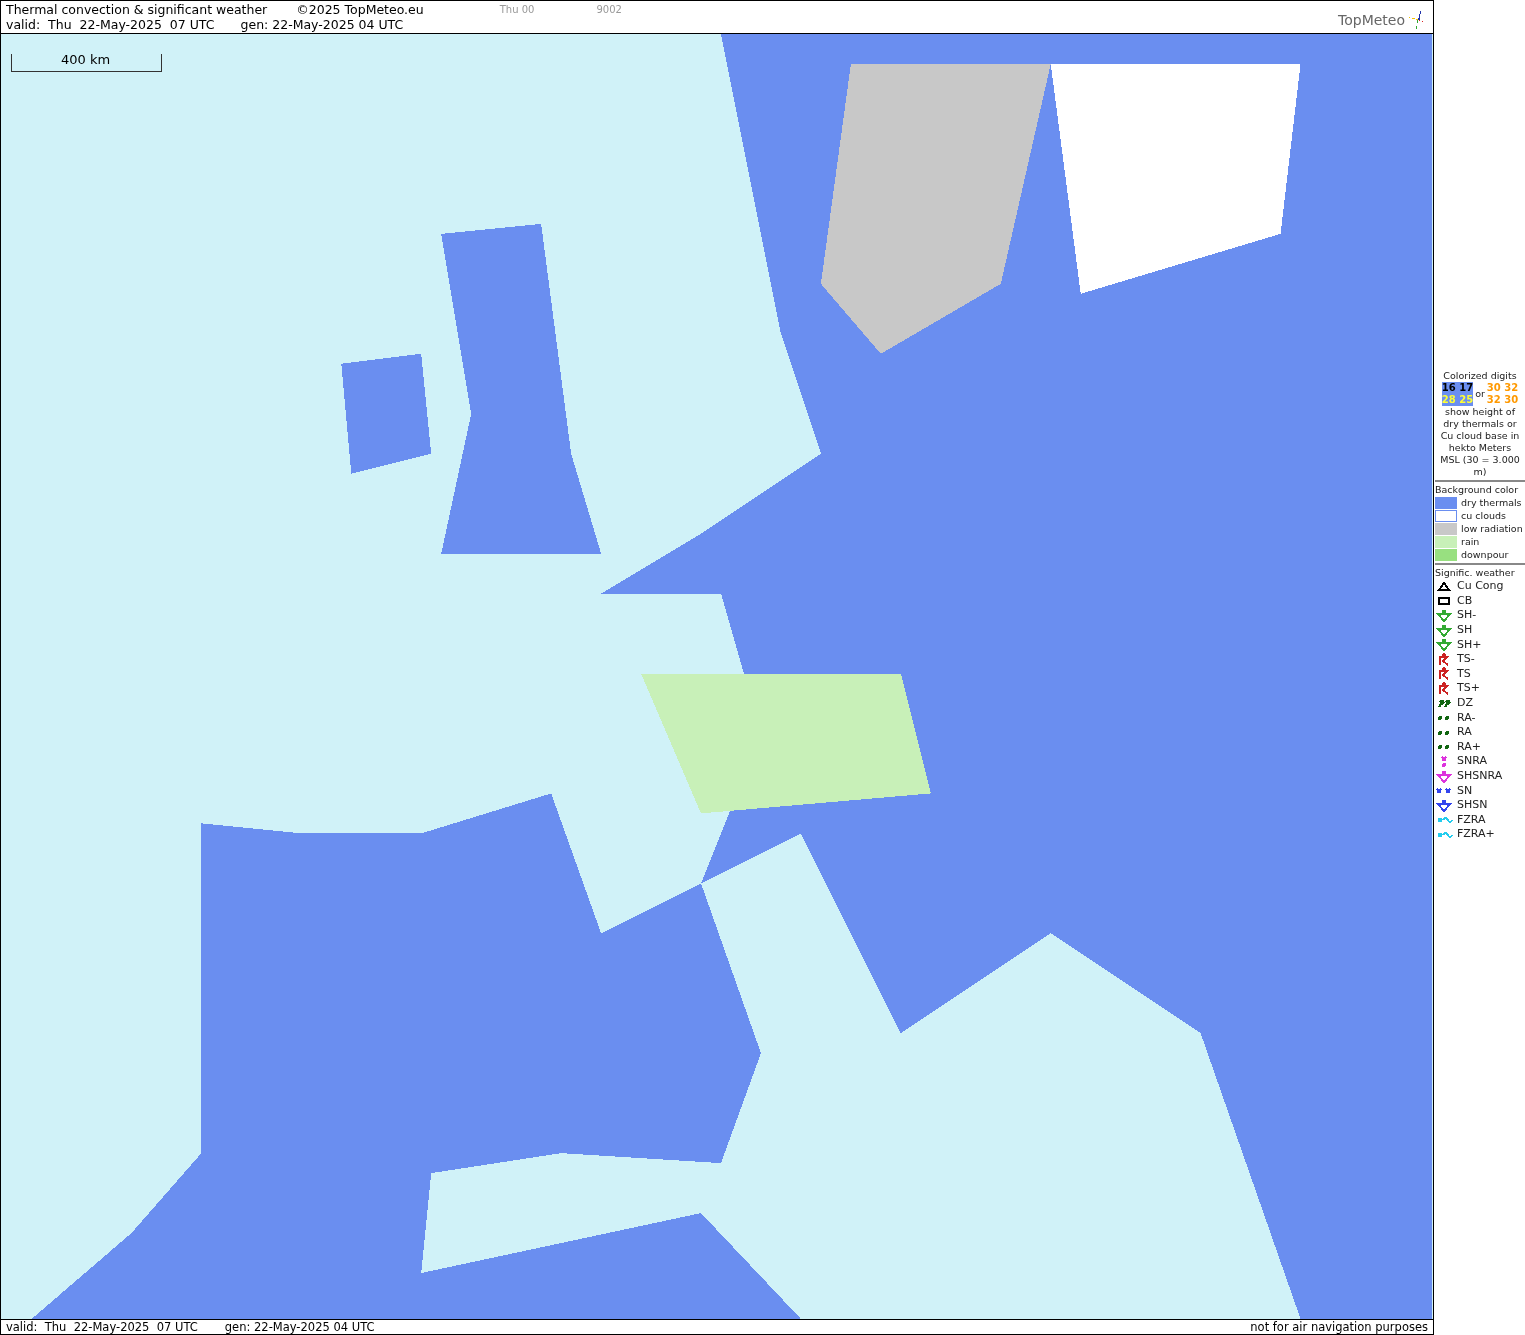 Image resolution: width=1525 pixels, height=1335 pixels. I want to click on or-text: or, so click(1480, 394).